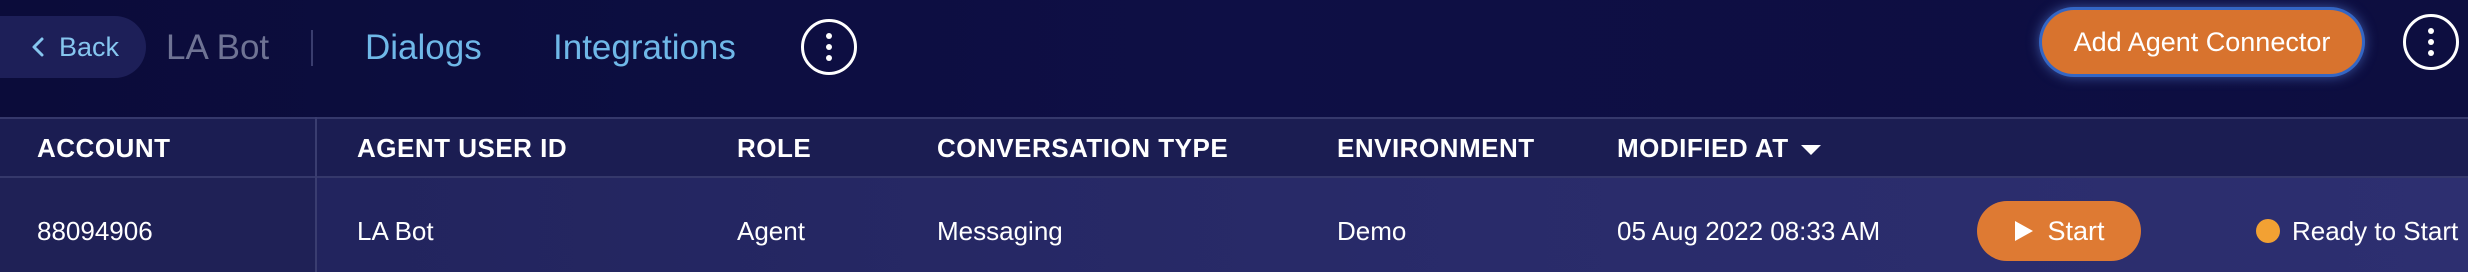  I want to click on chevron-left-icon, so click(38, 47).